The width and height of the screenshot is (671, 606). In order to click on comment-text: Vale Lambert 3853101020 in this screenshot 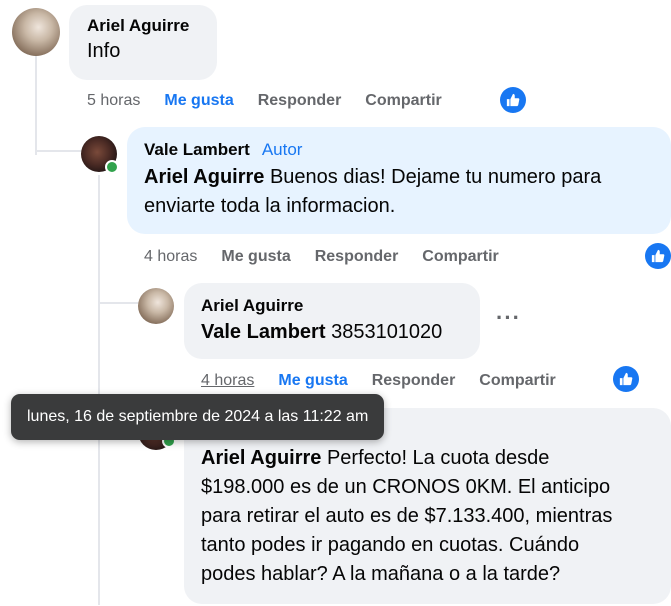, I will do `click(332, 332)`.